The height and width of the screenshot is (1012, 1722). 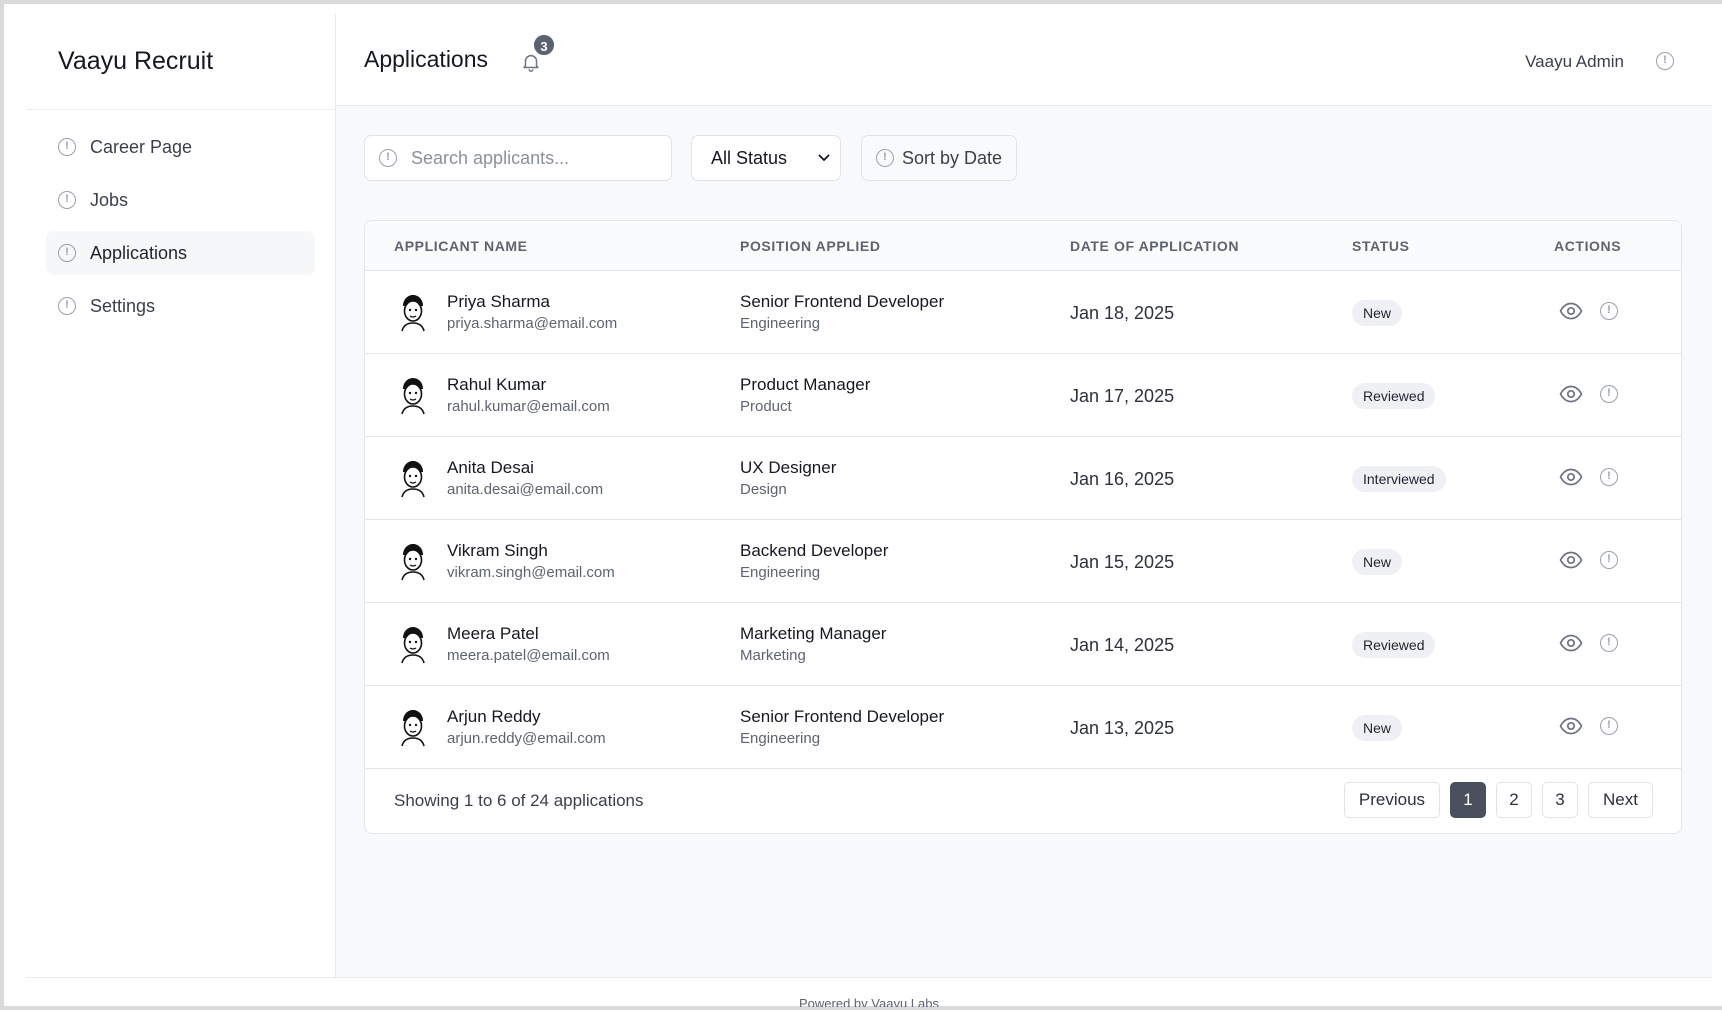 What do you see at coordinates (869, 1001) in the screenshot?
I see `footer-powered-by: Powered by Vaayu Labs` at bounding box center [869, 1001].